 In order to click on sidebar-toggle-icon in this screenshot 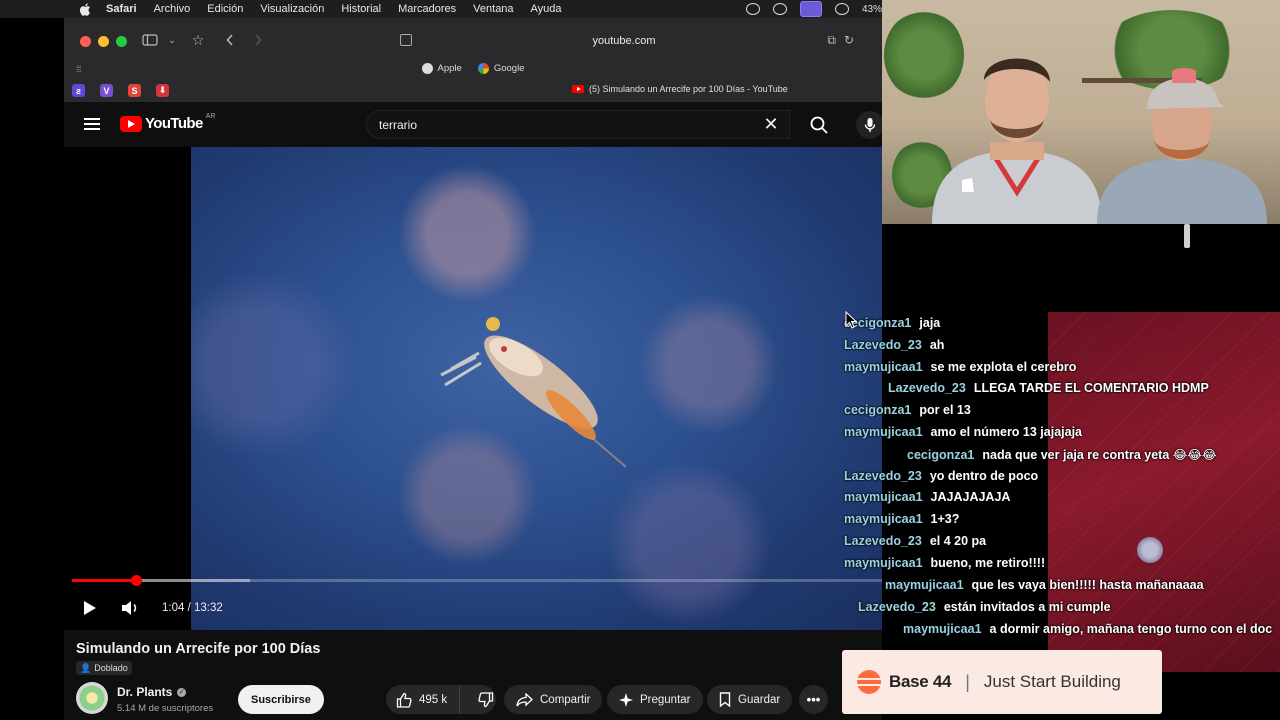, I will do `click(150, 40)`.